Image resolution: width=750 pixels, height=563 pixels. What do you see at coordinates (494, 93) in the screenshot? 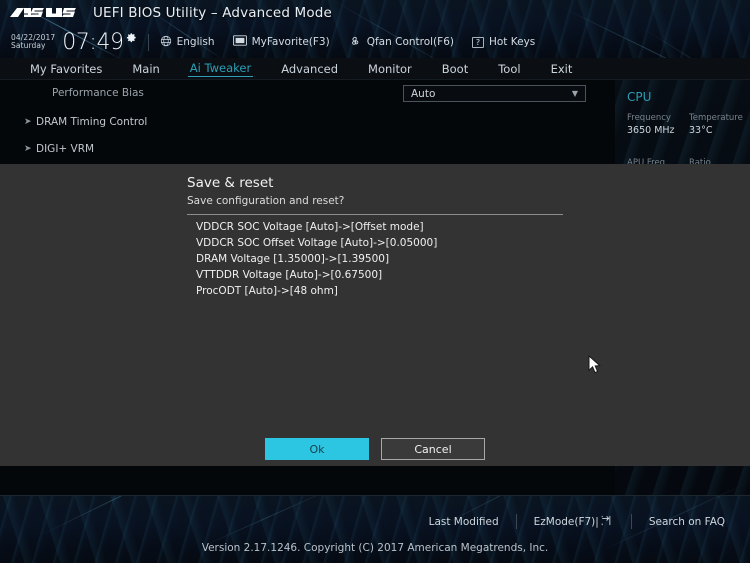
I see `performance-bias-dropdown: Auto ▼` at bounding box center [494, 93].